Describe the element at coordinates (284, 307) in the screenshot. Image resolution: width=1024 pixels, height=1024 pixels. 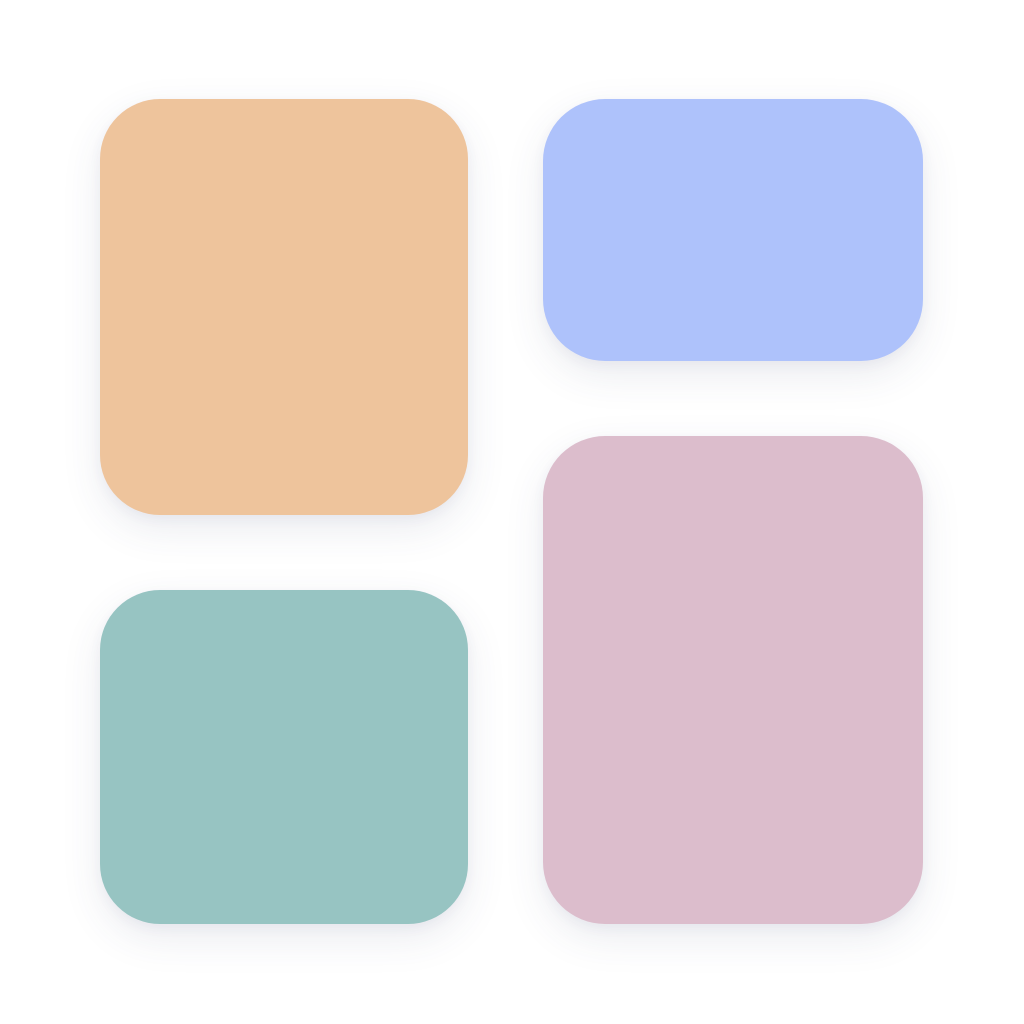
I see `tile-top-left` at that location.